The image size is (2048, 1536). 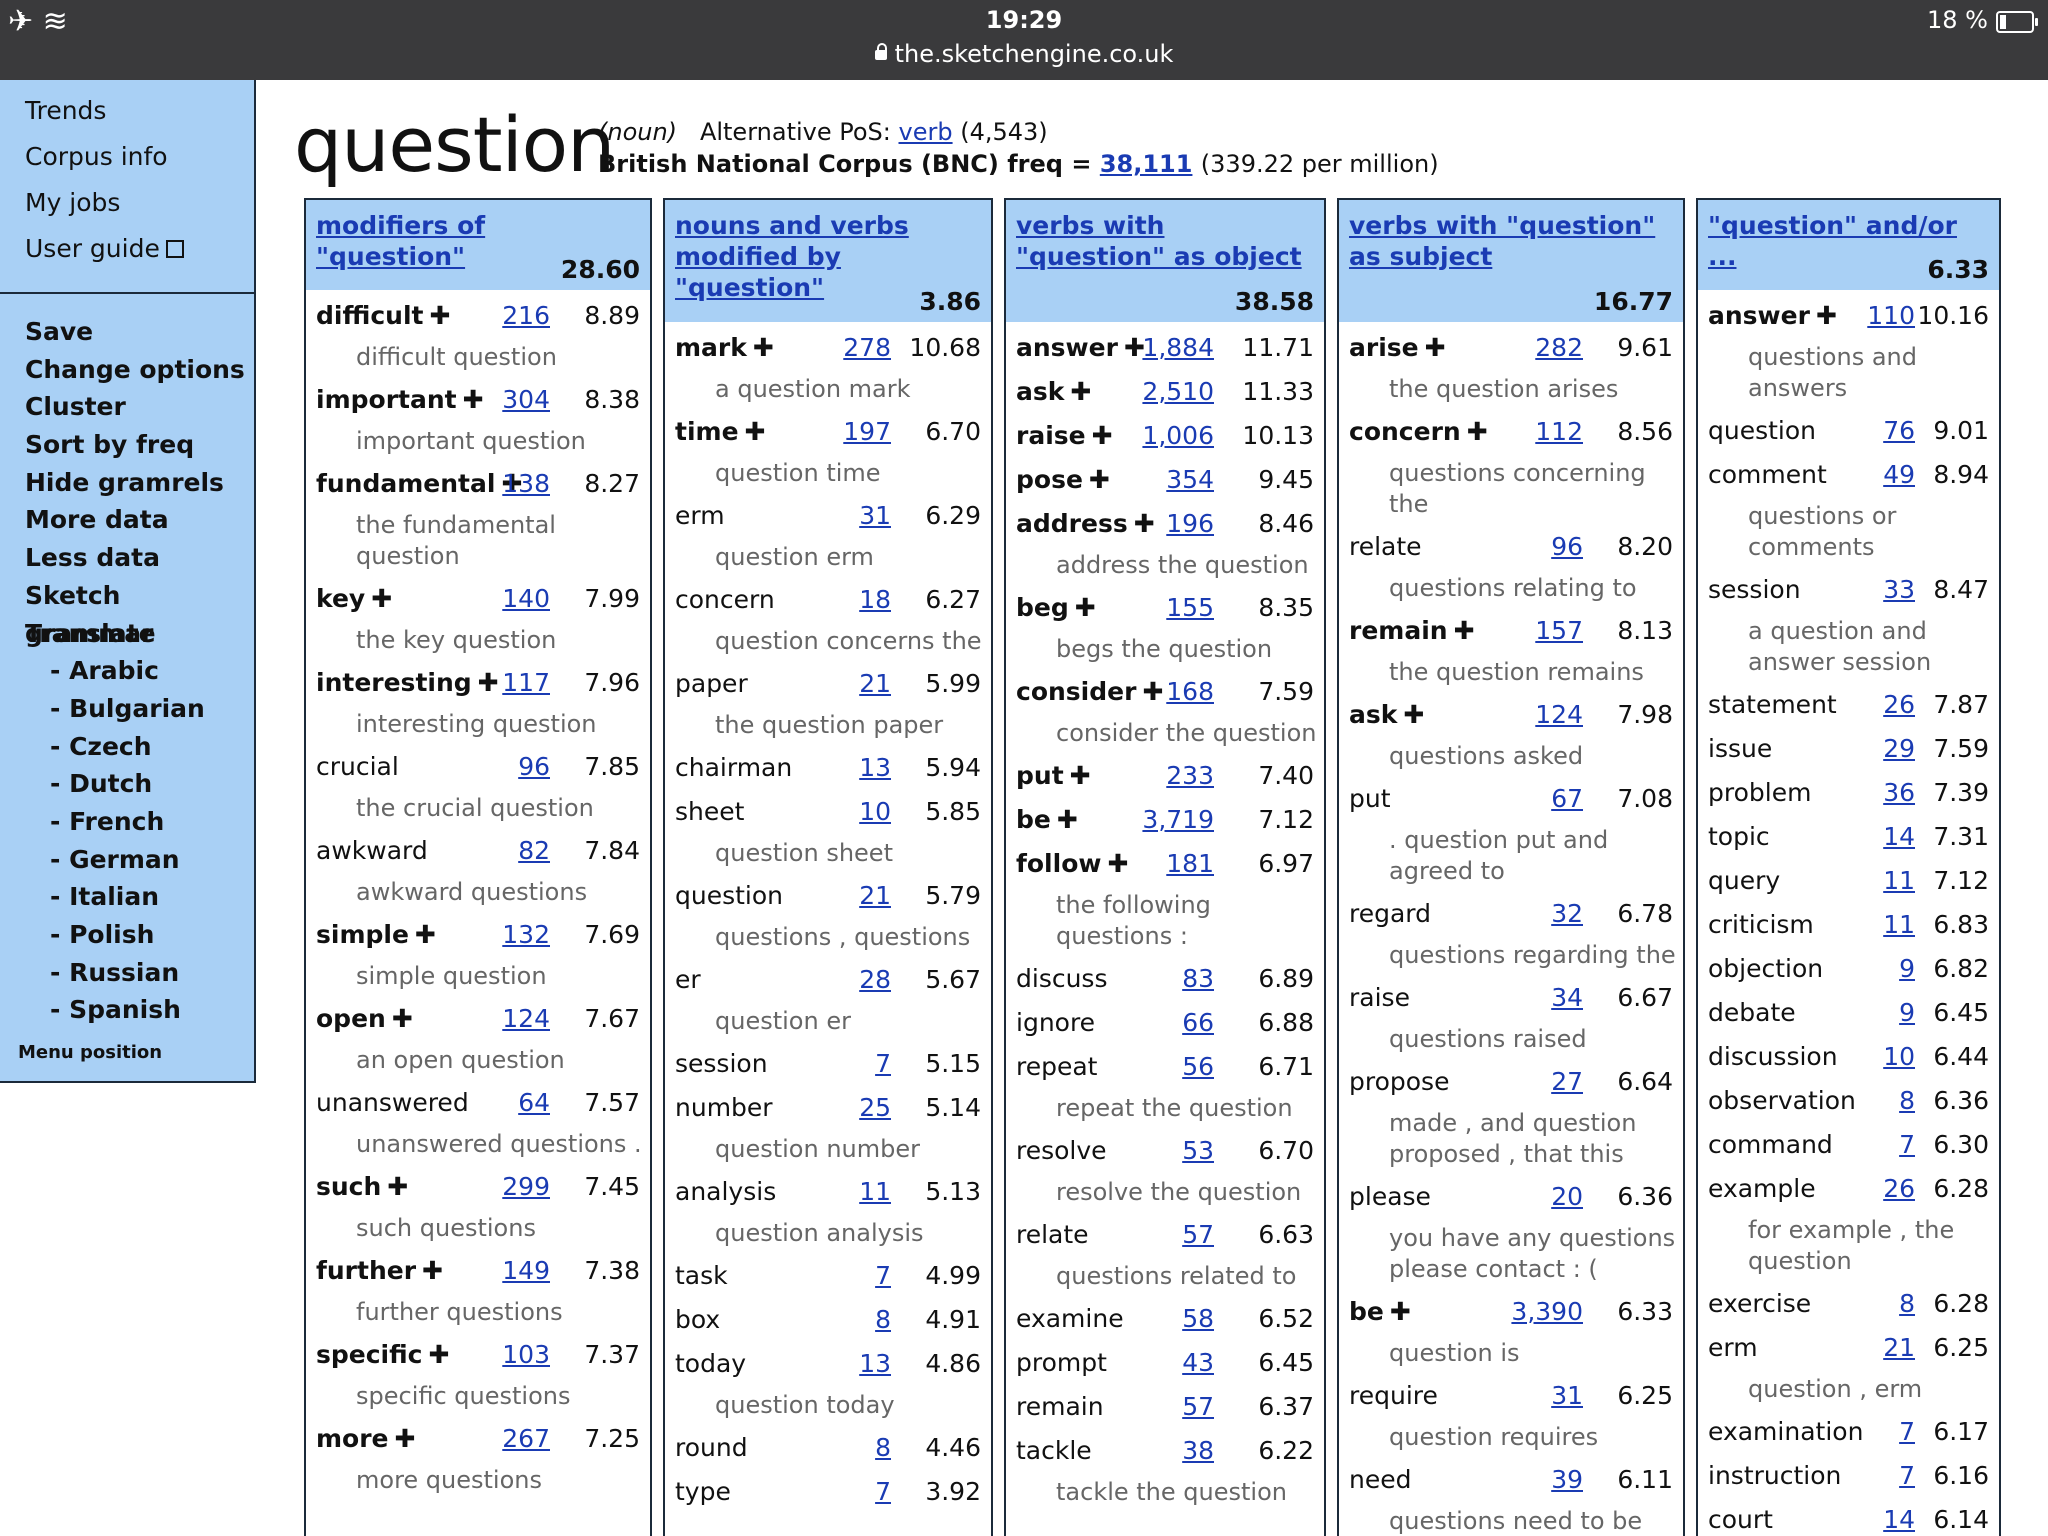 What do you see at coordinates (828, 938) in the screenshot?
I see `collocate-example: questions , questions` at bounding box center [828, 938].